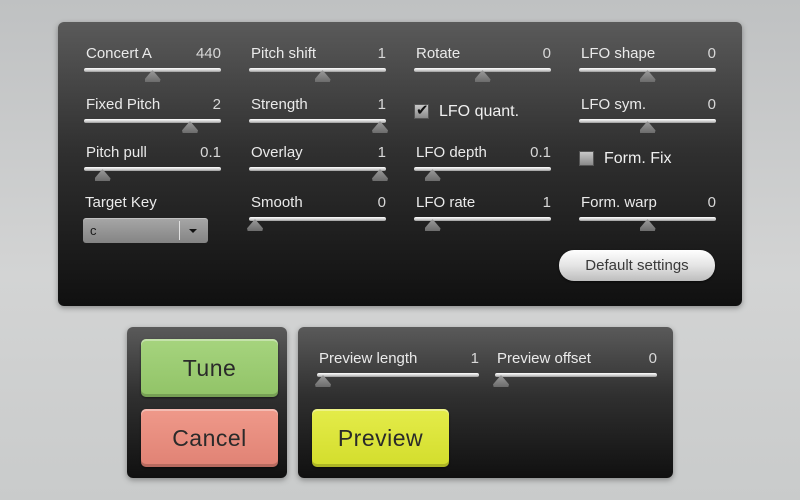 Image resolution: width=800 pixels, height=500 pixels. I want to click on form-fix-checkbox: Form. Fix, so click(639, 160).